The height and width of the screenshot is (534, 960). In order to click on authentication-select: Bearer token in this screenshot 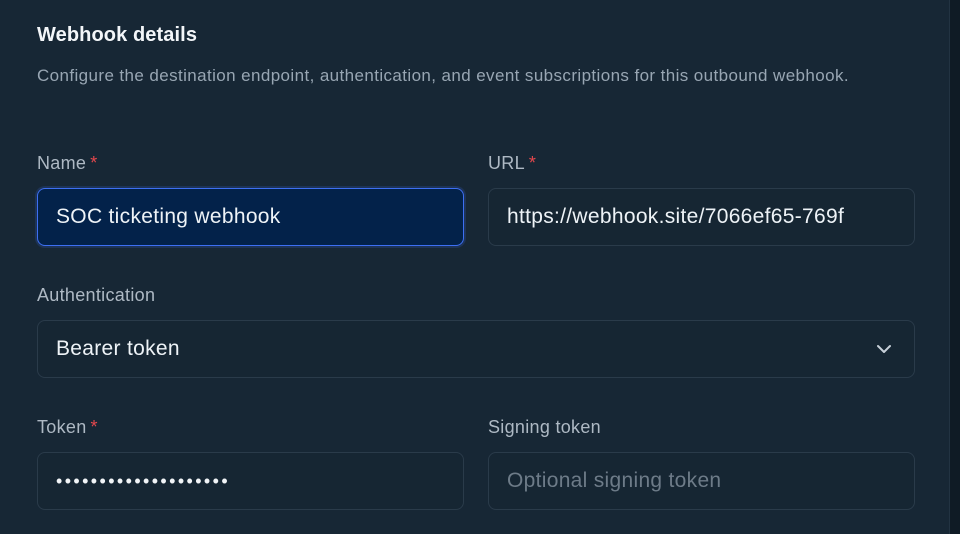, I will do `click(476, 349)`.